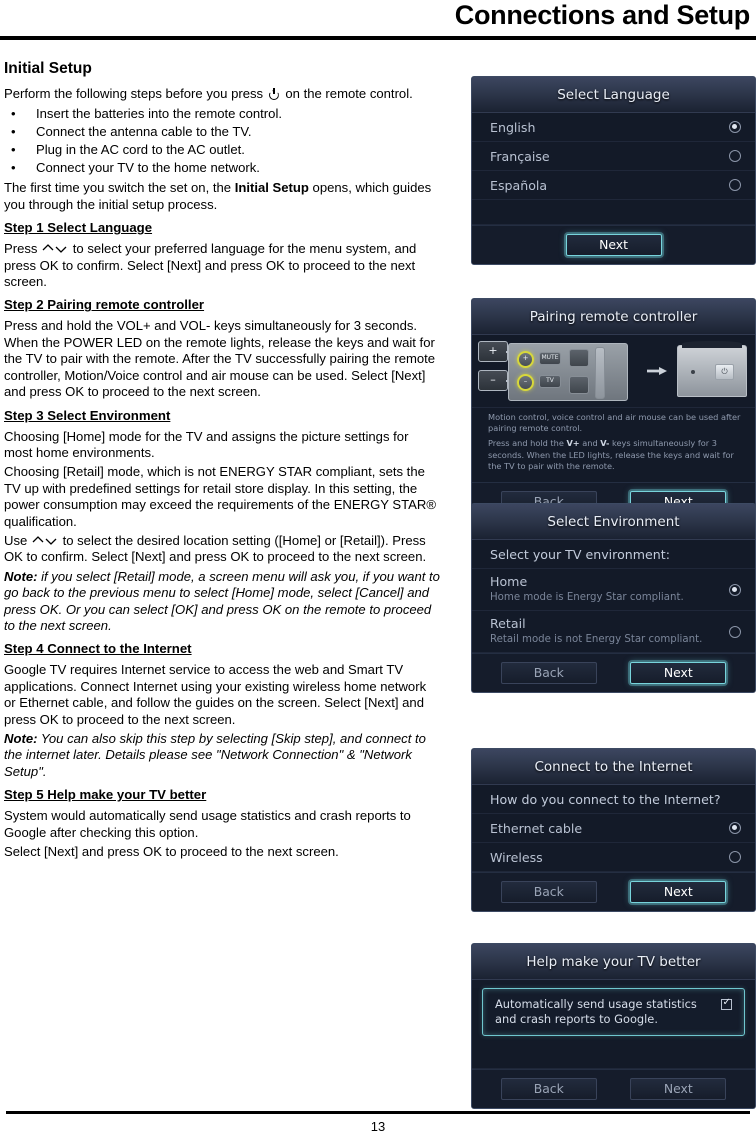 This screenshot has width=756, height=1147. Describe the element at coordinates (613, 522) in the screenshot. I see `panel-title: Select Environment` at that location.